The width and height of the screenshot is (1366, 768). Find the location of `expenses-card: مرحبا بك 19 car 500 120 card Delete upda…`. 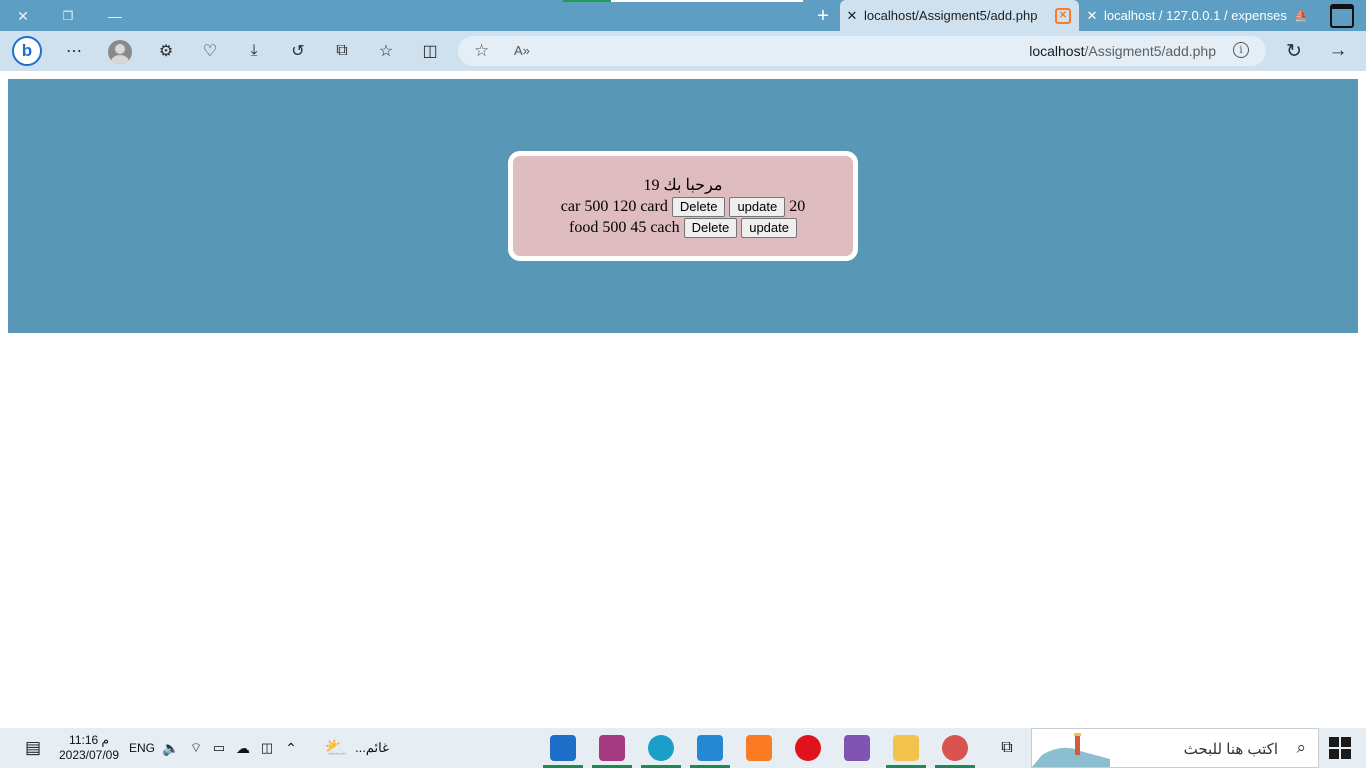

expenses-card: مرحبا بك 19 car 500 120 card Delete upda… is located at coordinates (683, 206).